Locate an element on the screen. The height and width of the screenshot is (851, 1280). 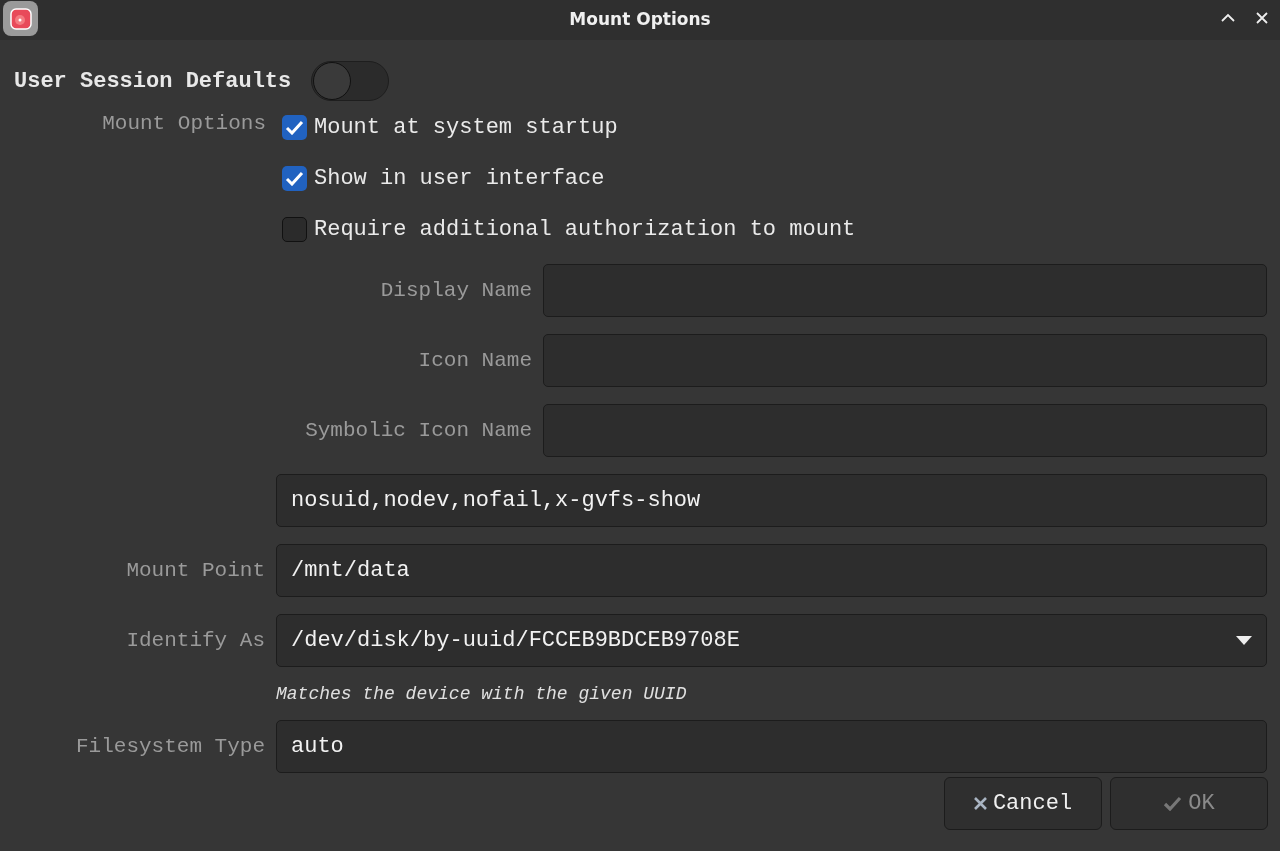
hint-text: Matches the device with the given UUID is located at coordinates (482, 694).